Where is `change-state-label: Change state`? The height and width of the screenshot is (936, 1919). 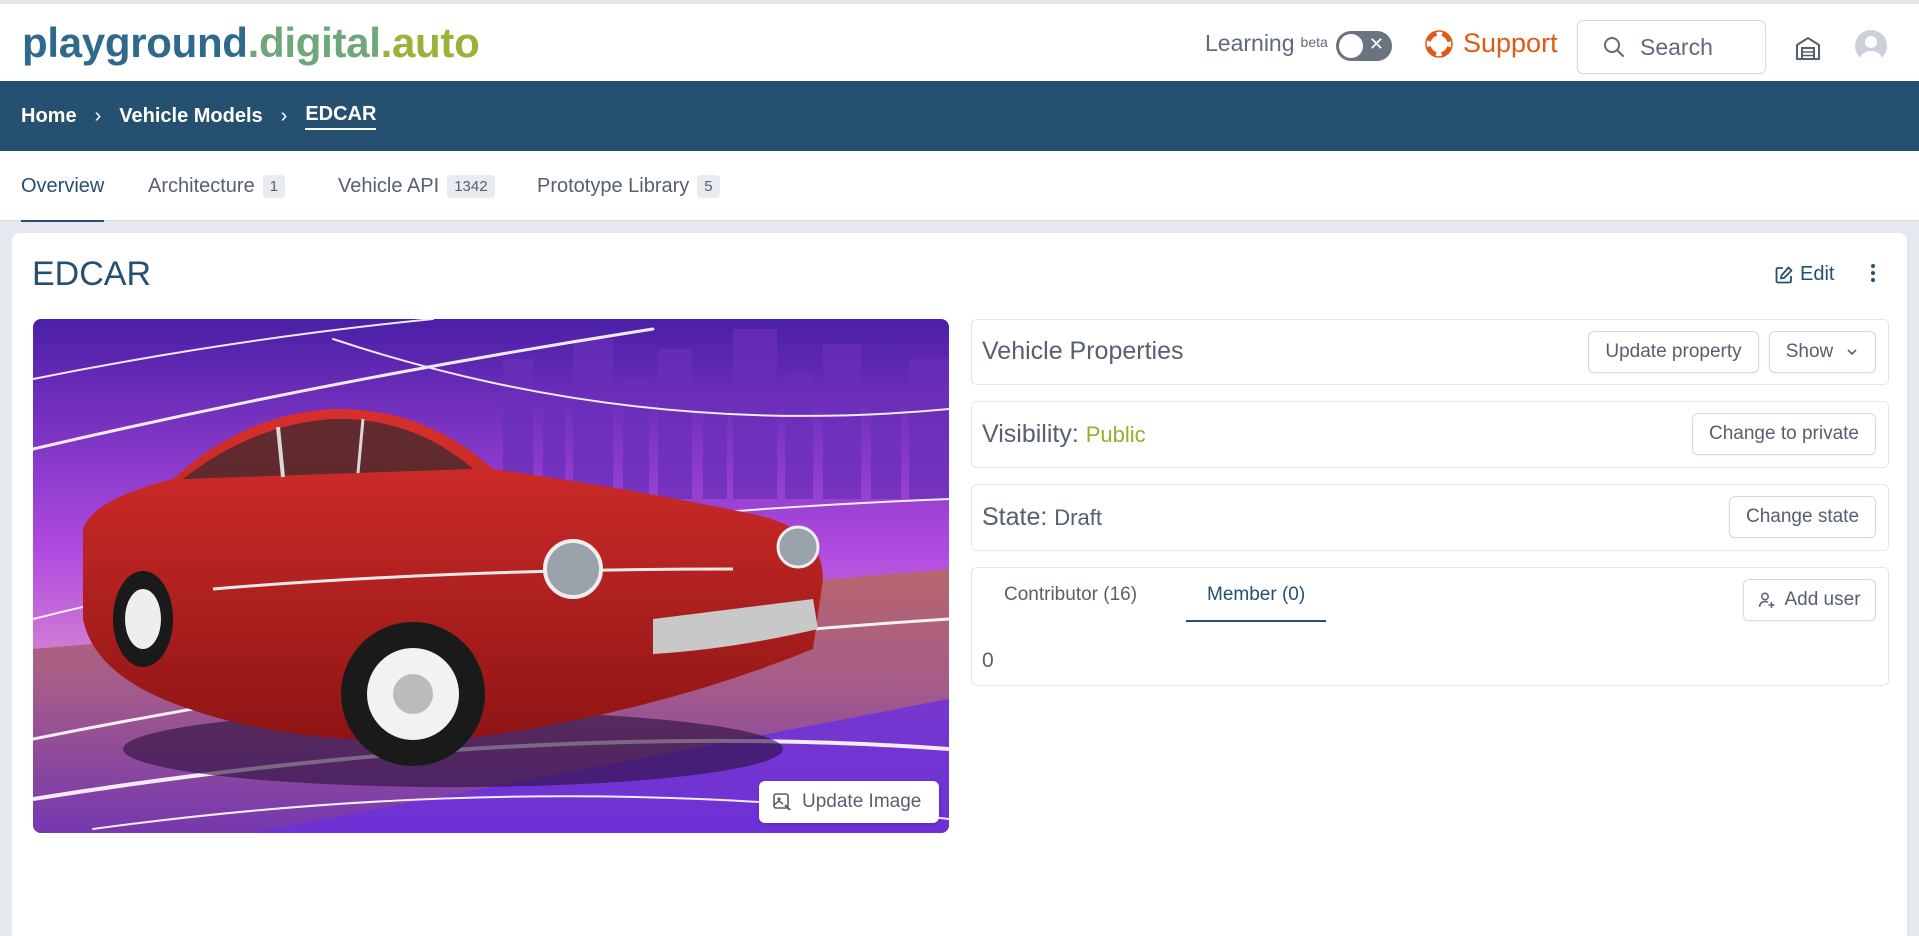 change-state-label: Change state is located at coordinates (1802, 516).